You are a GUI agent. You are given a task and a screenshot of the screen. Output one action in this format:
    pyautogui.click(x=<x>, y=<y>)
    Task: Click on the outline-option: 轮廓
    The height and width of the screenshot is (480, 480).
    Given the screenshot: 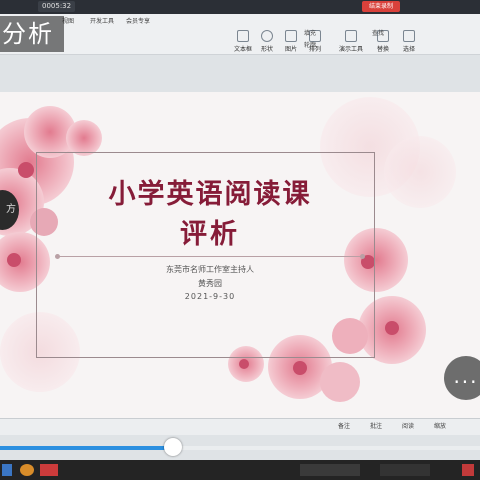 What is the action you would take?
    pyautogui.click(x=310, y=44)
    